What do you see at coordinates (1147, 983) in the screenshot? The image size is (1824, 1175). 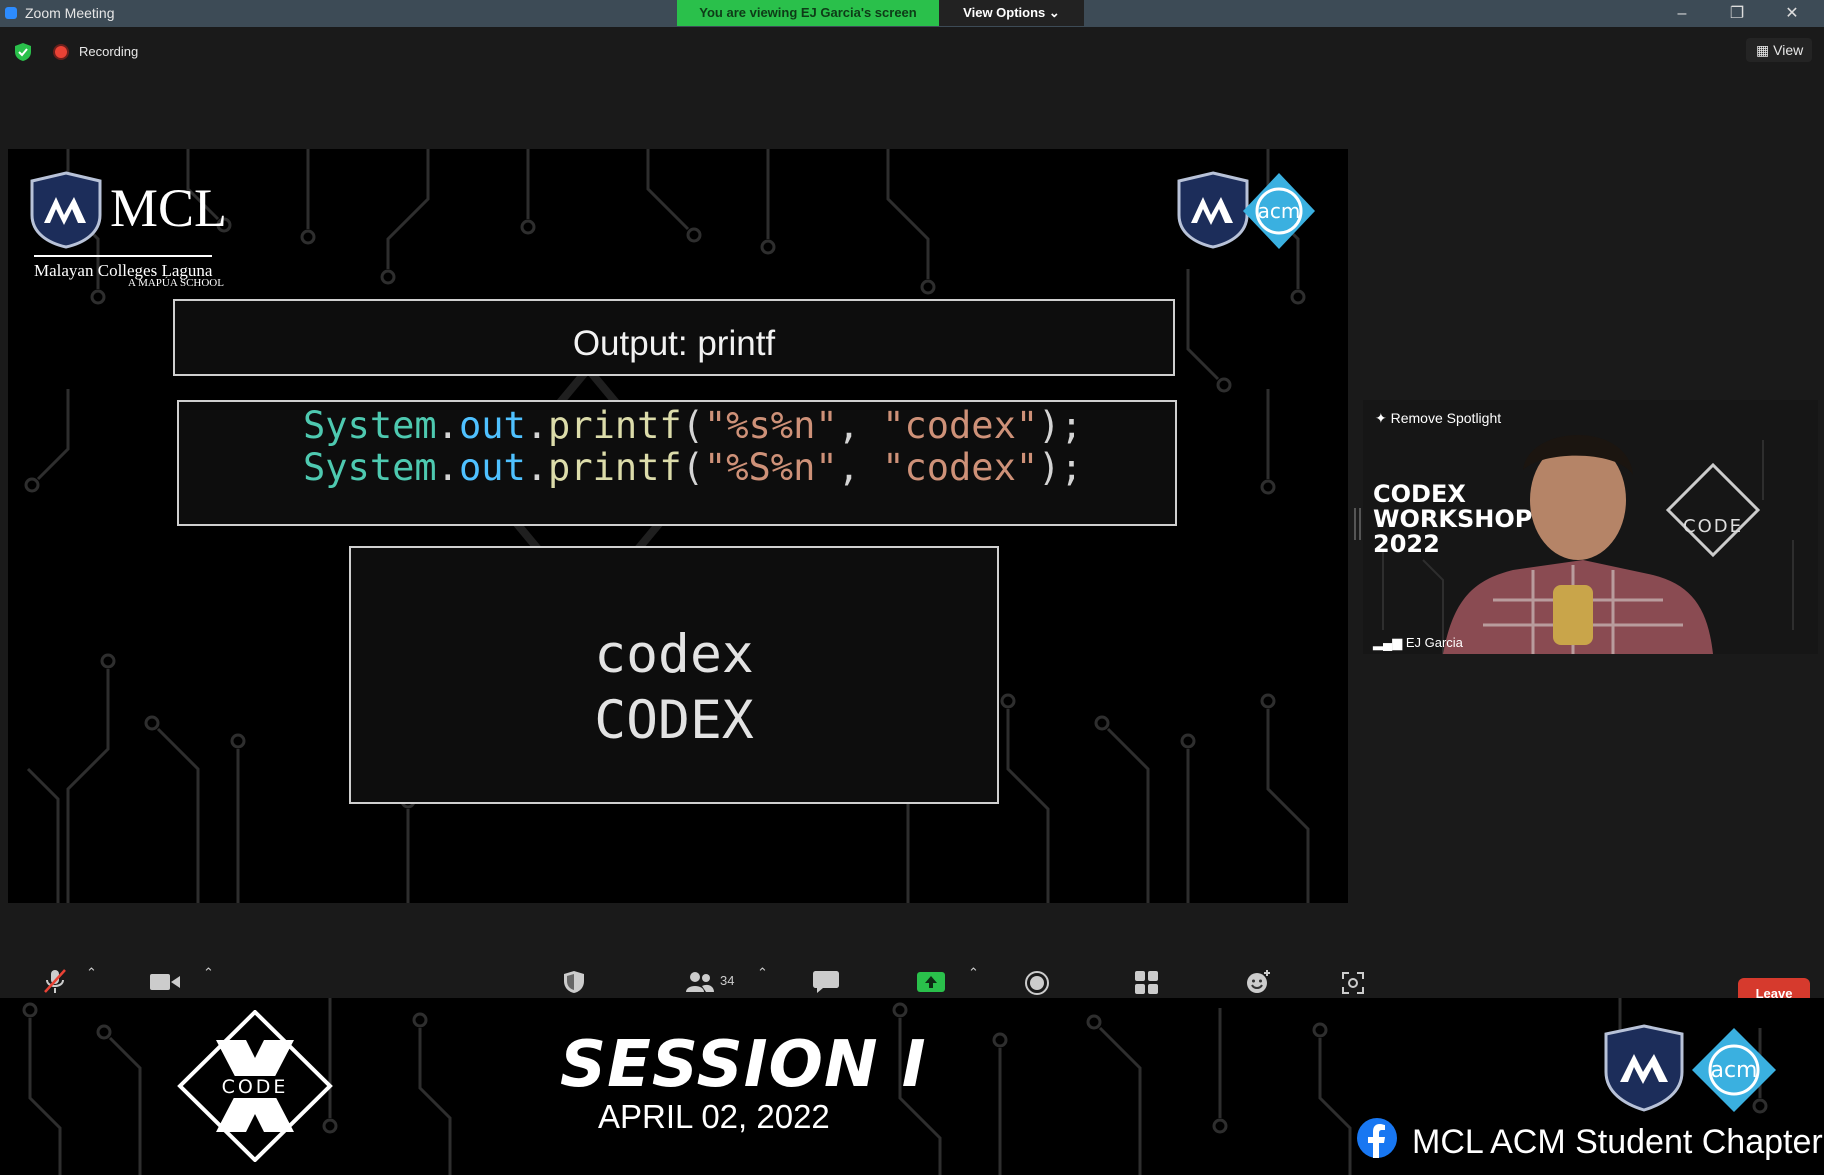 I see `apps-grid-icon` at bounding box center [1147, 983].